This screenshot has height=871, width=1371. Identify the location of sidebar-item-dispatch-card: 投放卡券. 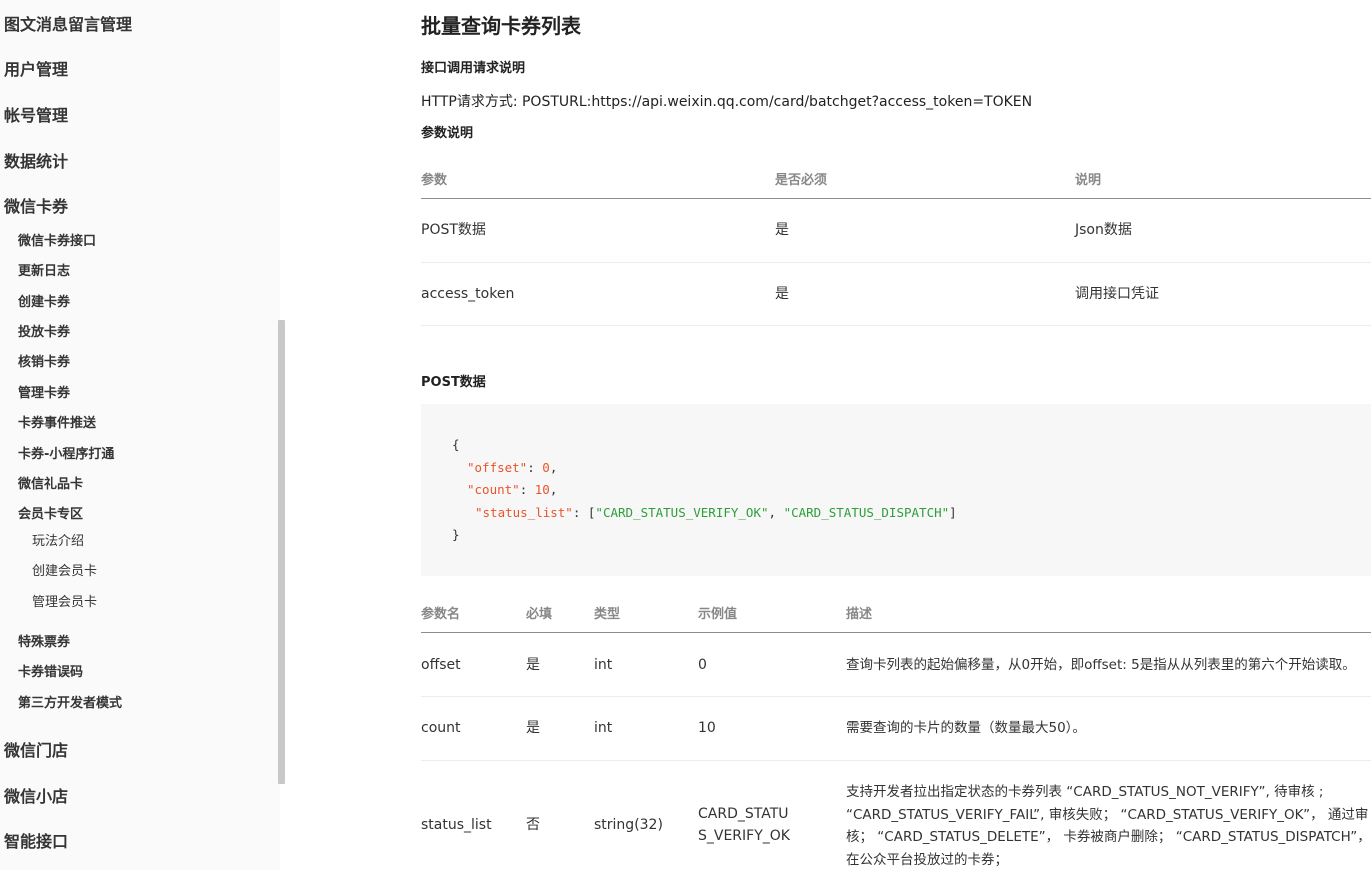
(44, 333).